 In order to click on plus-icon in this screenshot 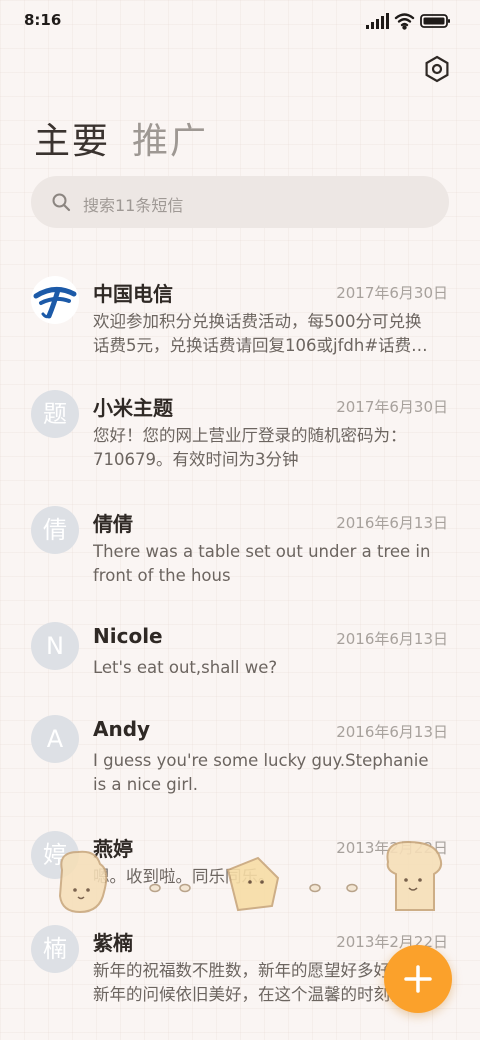, I will do `click(418, 979)`.